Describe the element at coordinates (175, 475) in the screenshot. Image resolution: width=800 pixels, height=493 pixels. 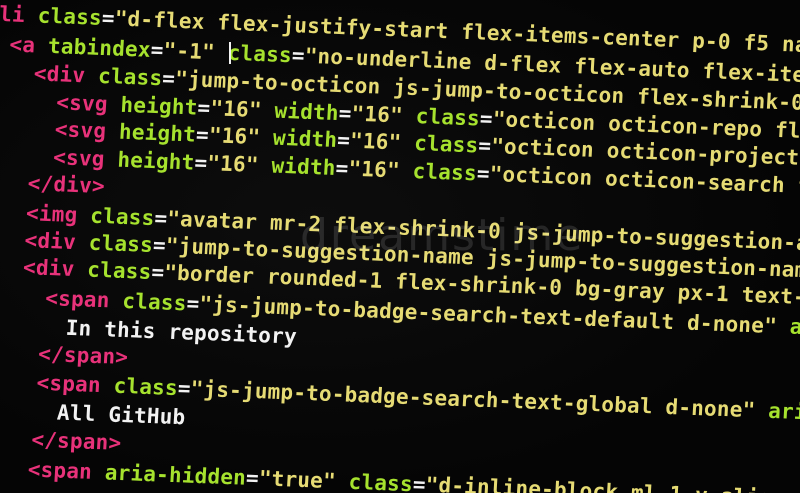
I see `code-token: aria-hidden` at that location.